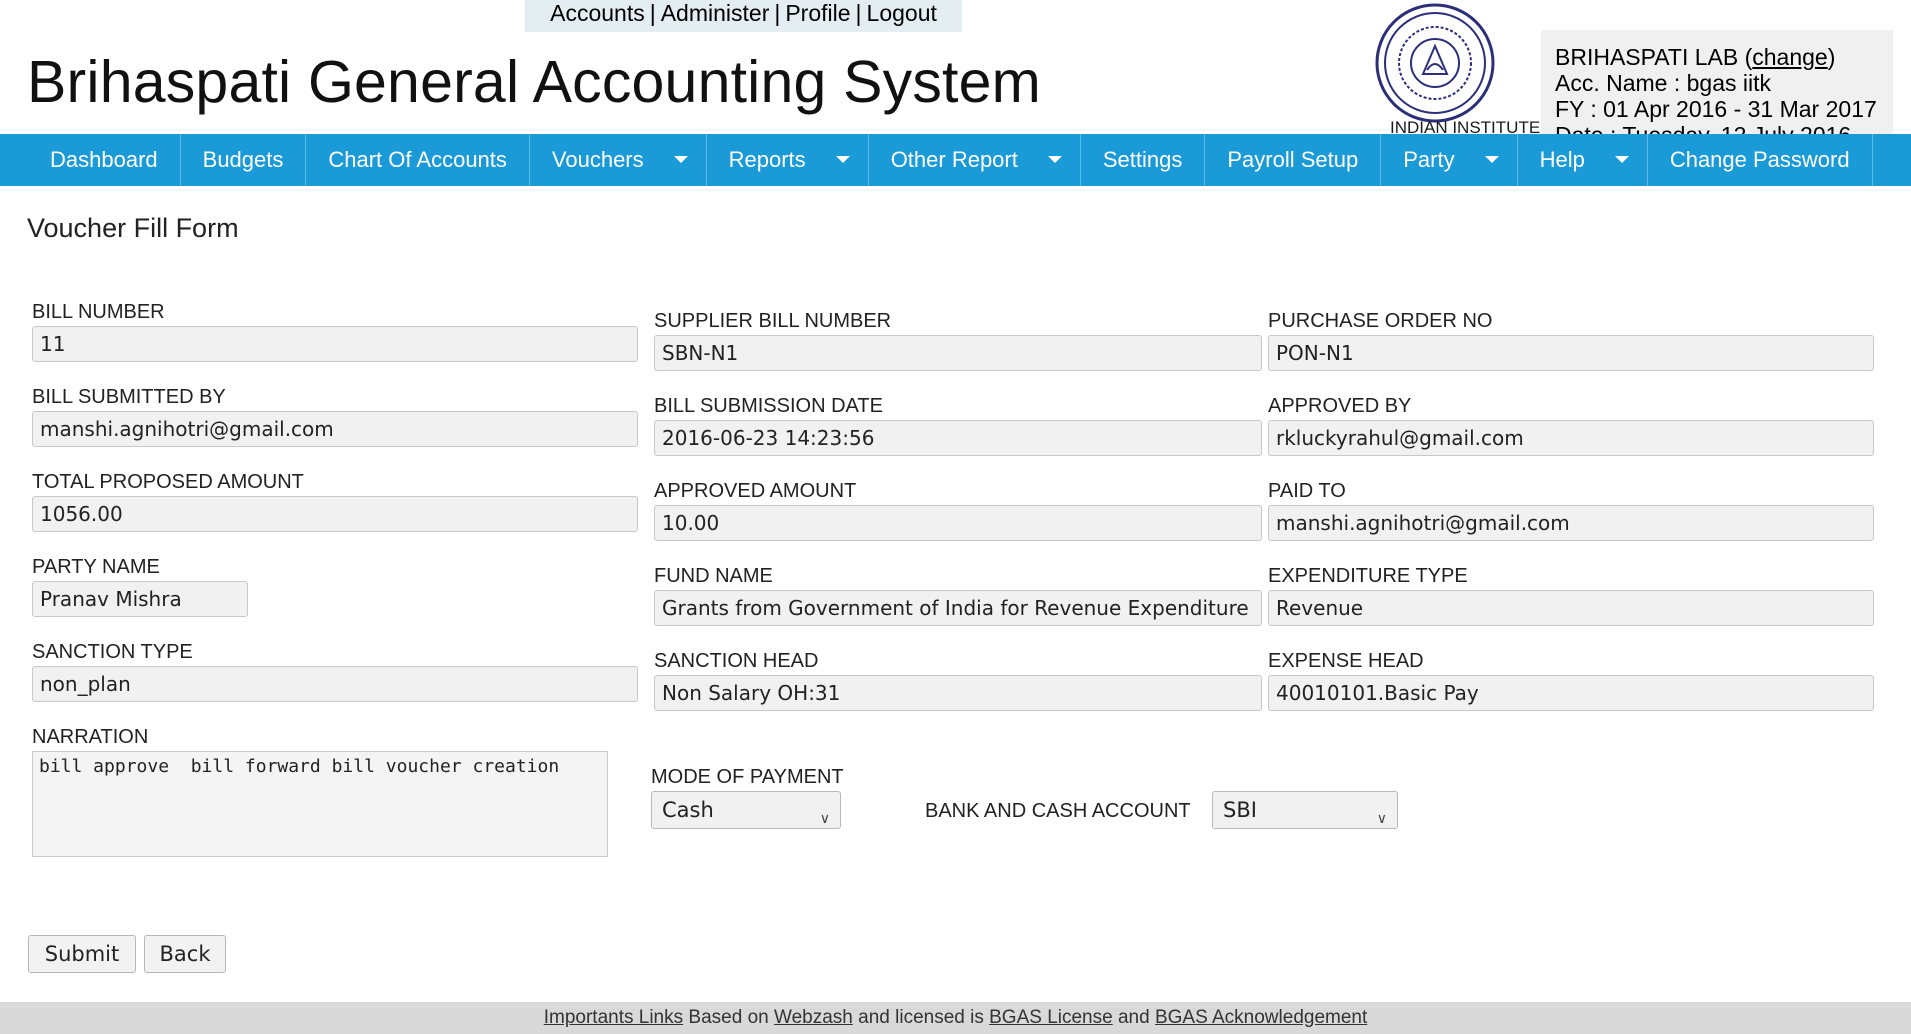 Image resolution: width=1911 pixels, height=1034 pixels. I want to click on bank-and-cash-account-select: SBI ∨, so click(1305, 810).